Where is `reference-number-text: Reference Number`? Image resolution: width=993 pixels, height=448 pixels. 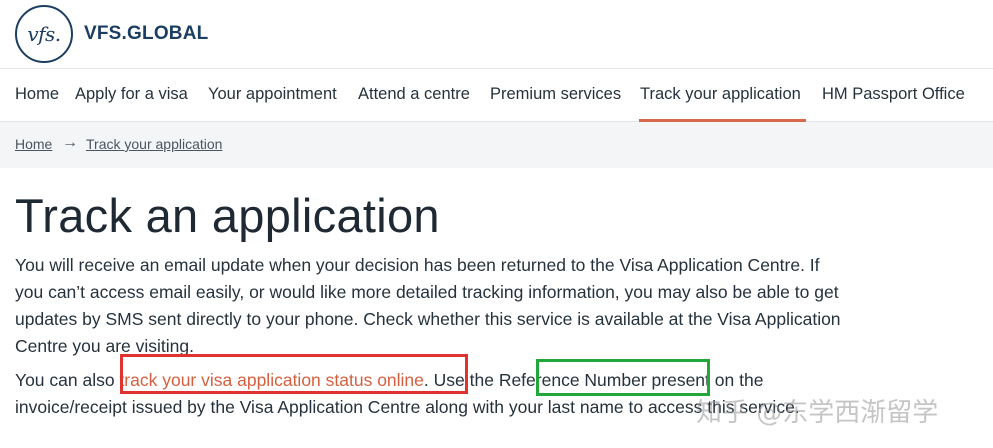
reference-number-text: Reference Number is located at coordinates (572, 380).